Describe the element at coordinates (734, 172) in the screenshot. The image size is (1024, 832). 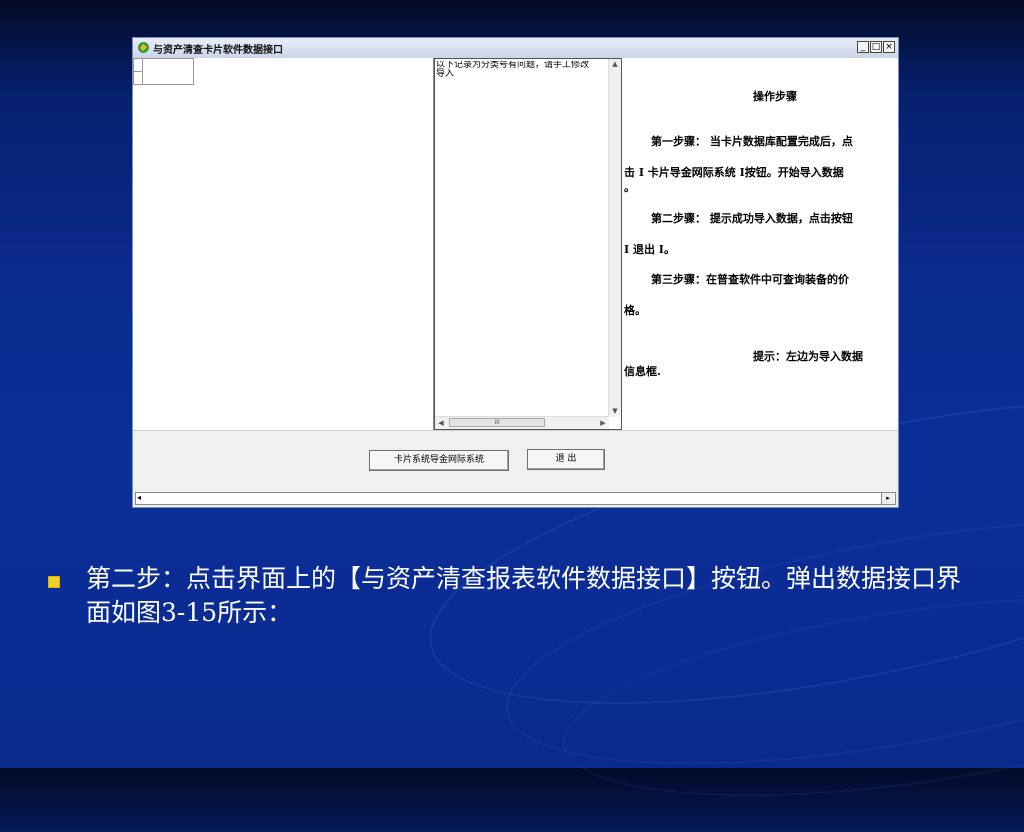
I see `step1-text: 击 Ⅰ 卡片导金网际系统 Ⅰ按钮。开始导入数据` at that location.